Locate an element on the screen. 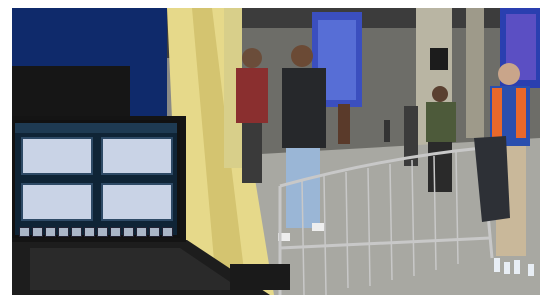 Image resolution: width=550 pixels, height=300 pixels. power-adapter is located at coordinates (260, 277).